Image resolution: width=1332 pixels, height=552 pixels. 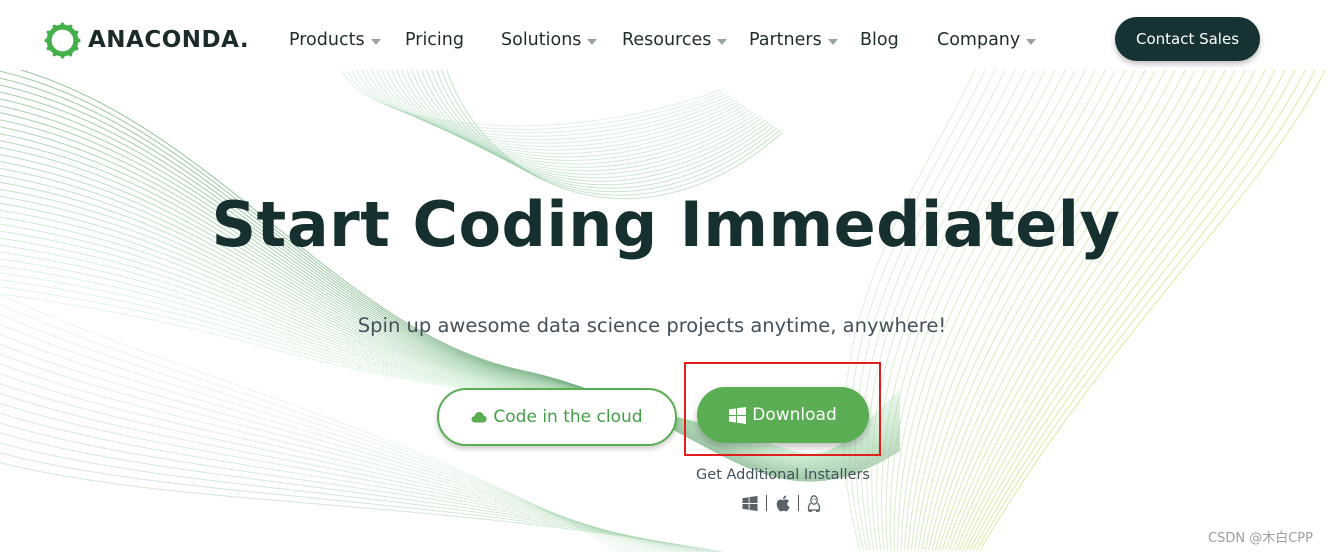 What do you see at coordinates (568, 417) in the screenshot?
I see `code-in-cloud-label: Code in the cloud` at bounding box center [568, 417].